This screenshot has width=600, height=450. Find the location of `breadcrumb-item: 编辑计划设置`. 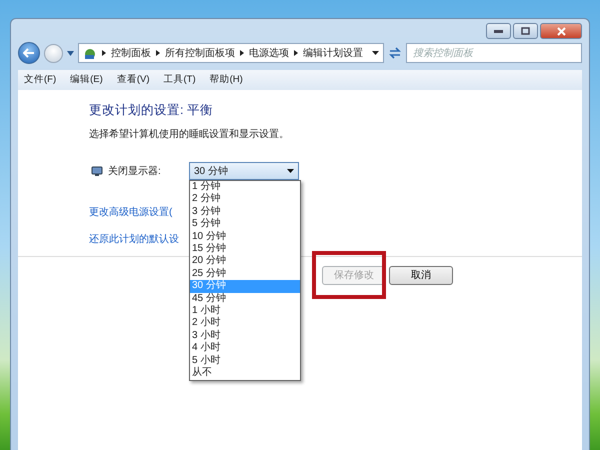

breadcrumb-item: 编辑计划设置 is located at coordinates (333, 53).